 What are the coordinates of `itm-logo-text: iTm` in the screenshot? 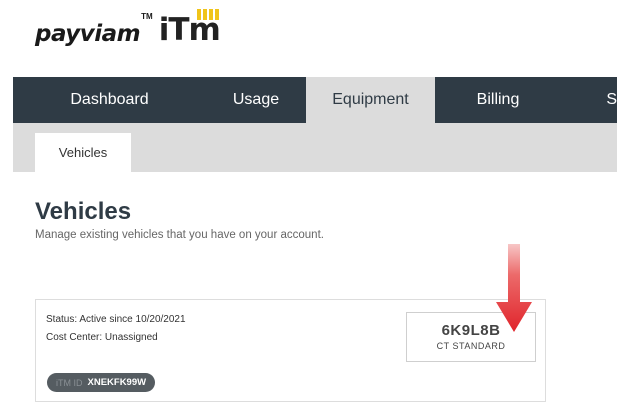 It's located at (189, 30).